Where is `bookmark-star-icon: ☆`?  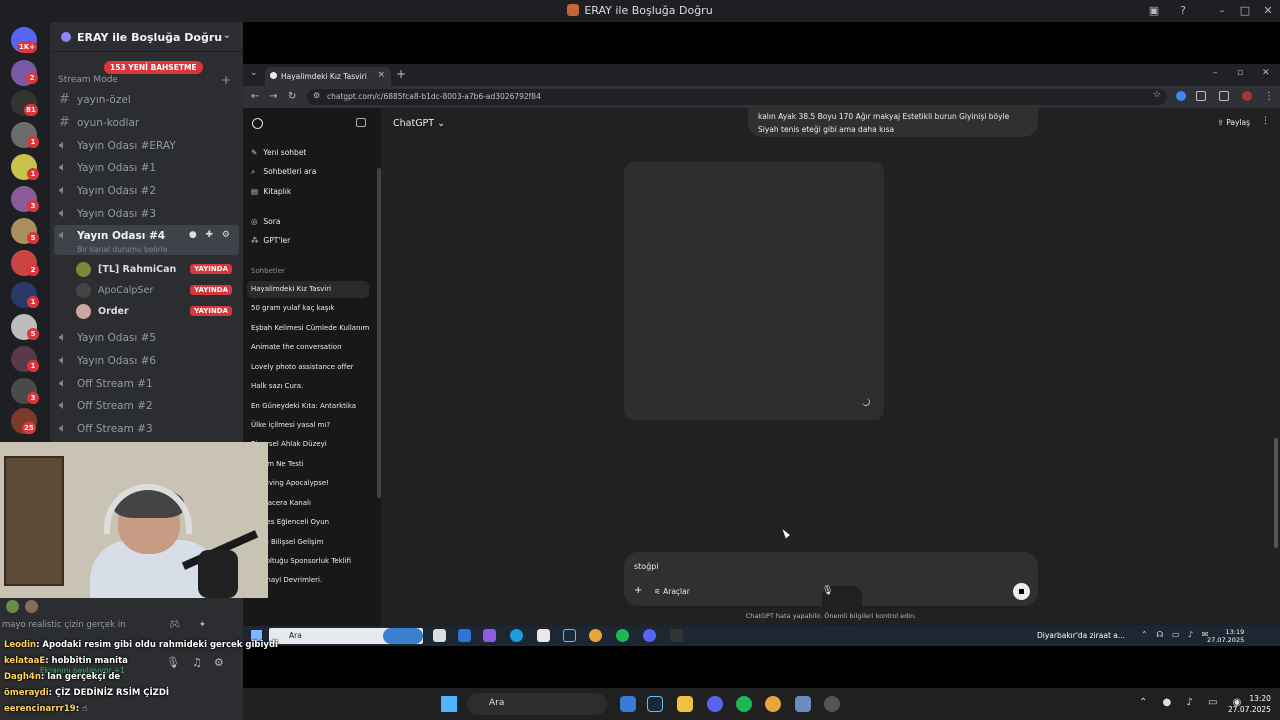
bookmark-star-icon: ☆ is located at coordinates (1157, 95).